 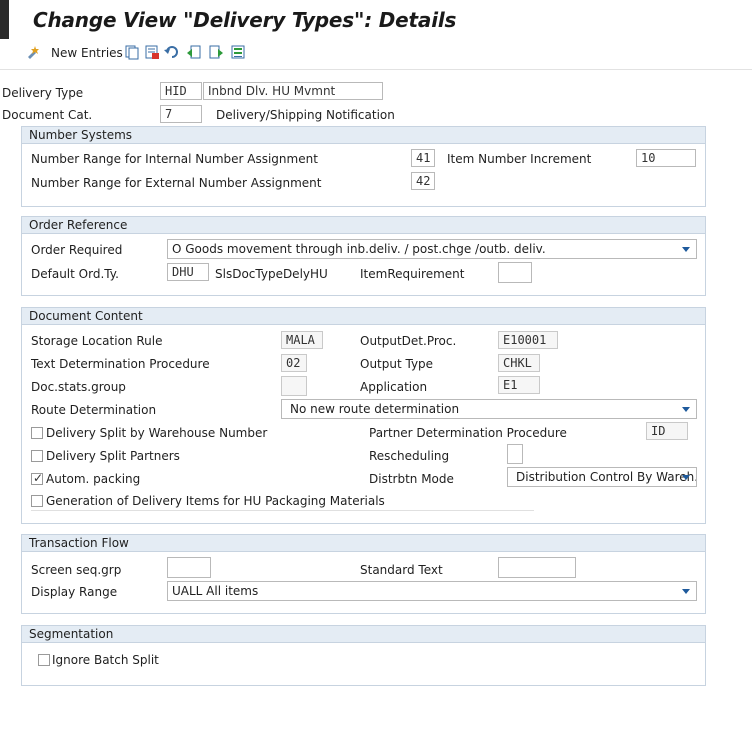 I want to click on default-order-type-description: SlsDocTypeDelyHU, so click(x=271, y=274).